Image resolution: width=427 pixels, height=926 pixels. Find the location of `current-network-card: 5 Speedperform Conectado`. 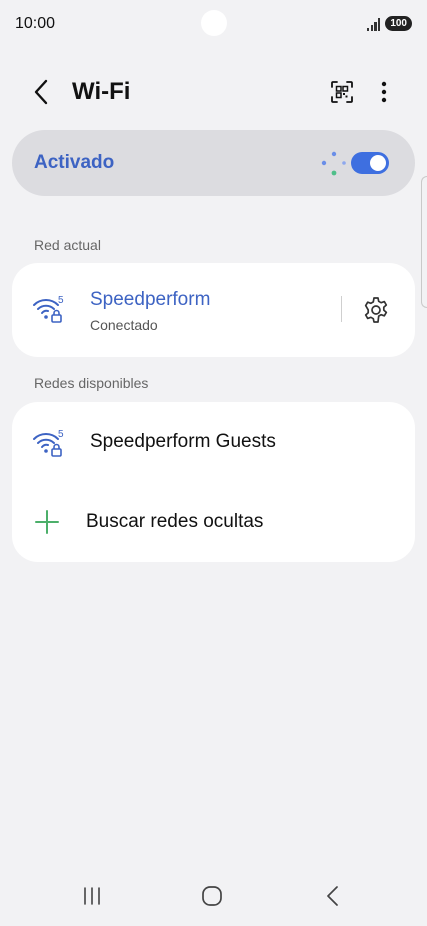

current-network-card: 5 Speedperform Conectado is located at coordinates (213, 310).